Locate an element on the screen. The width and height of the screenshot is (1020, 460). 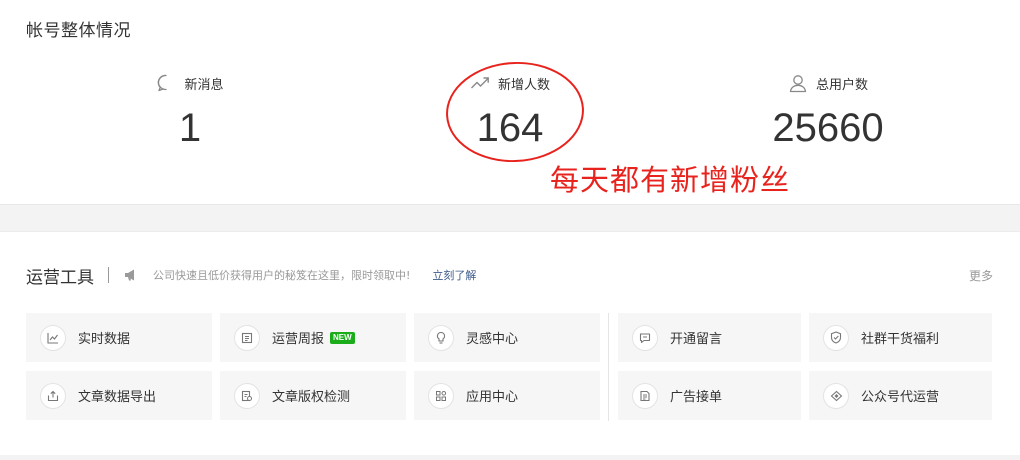
tool-label: 社群干货福利 is located at coordinates (900, 339).